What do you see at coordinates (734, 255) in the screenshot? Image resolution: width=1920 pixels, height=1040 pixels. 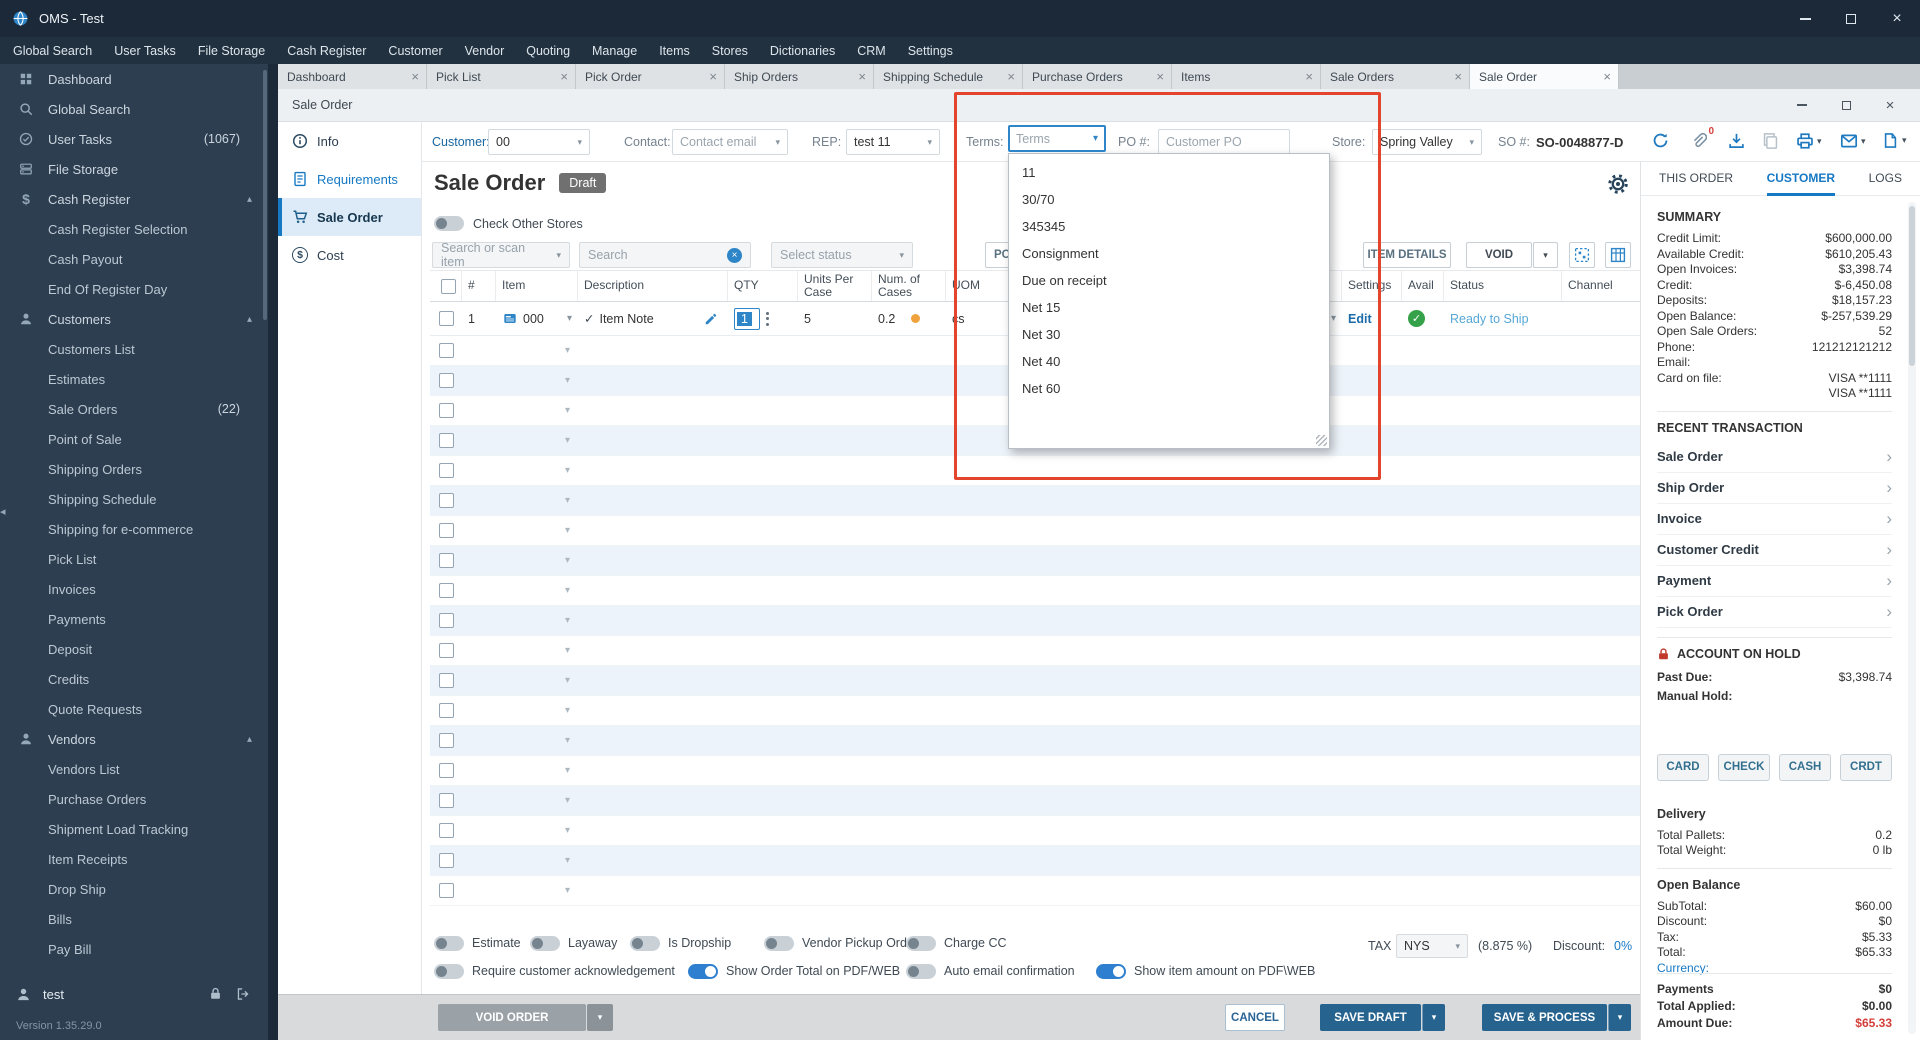 I see `clear-search-icon: ×` at bounding box center [734, 255].